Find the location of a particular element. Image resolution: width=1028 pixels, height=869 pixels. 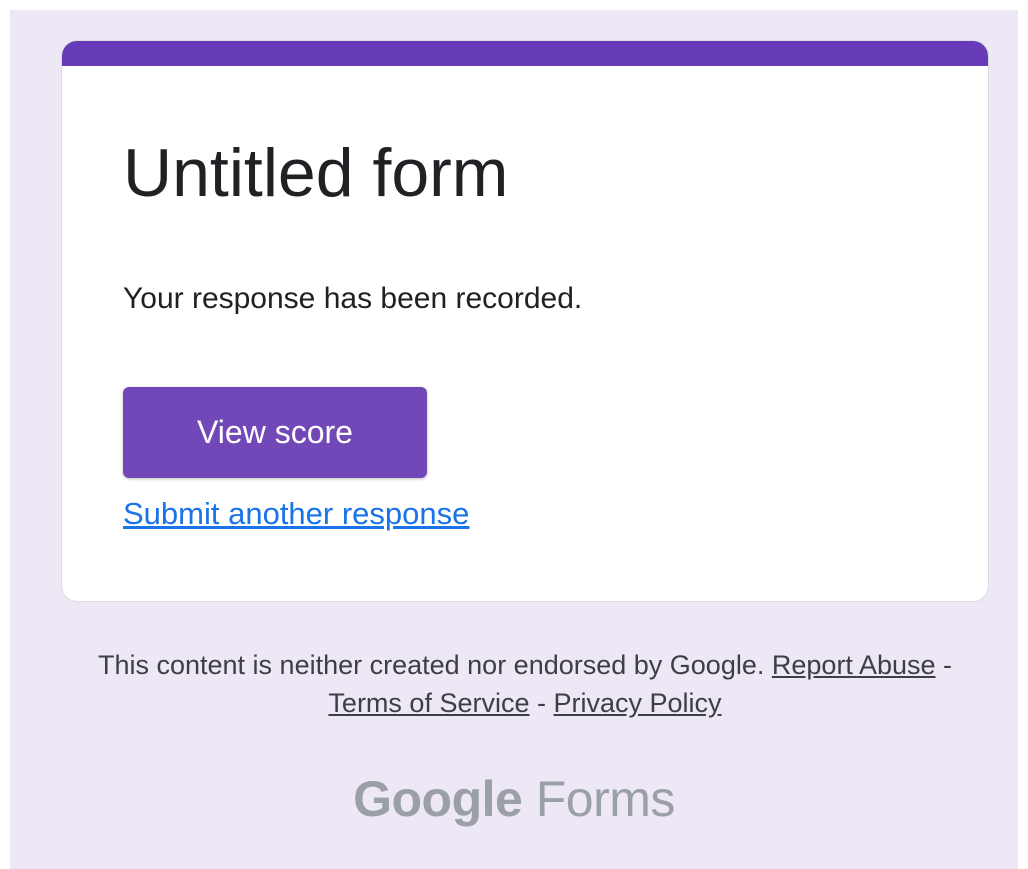

view-score-button: View score is located at coordinates (275, 432).